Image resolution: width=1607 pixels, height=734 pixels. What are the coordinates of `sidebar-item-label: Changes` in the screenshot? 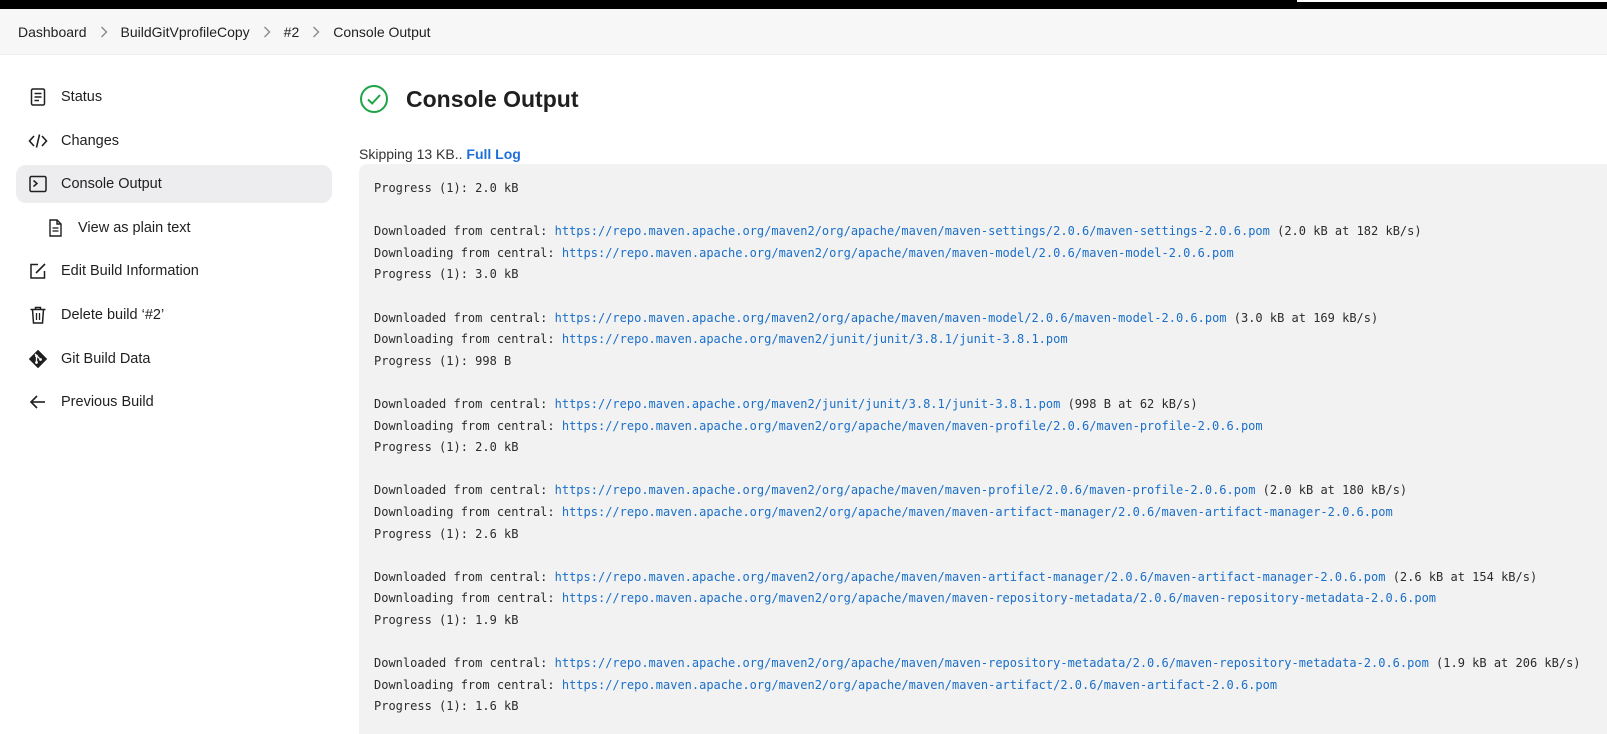 It's located at (90, 140).